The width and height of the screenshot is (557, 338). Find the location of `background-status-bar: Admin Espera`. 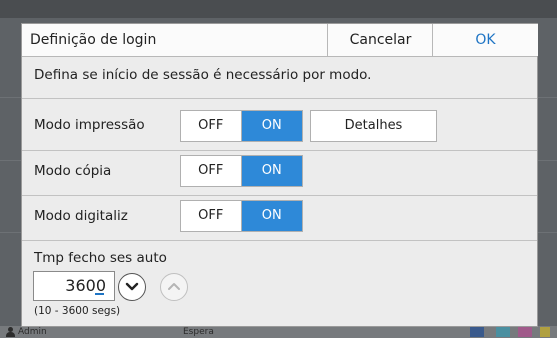

background-status-bar: Admin Espera is located at coordinates (278, 332).